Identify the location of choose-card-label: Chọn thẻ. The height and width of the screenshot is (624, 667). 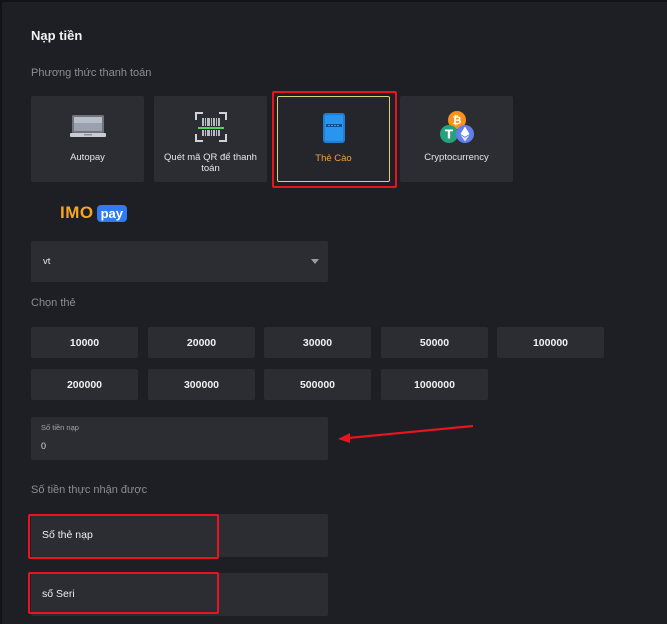
(53, 303).